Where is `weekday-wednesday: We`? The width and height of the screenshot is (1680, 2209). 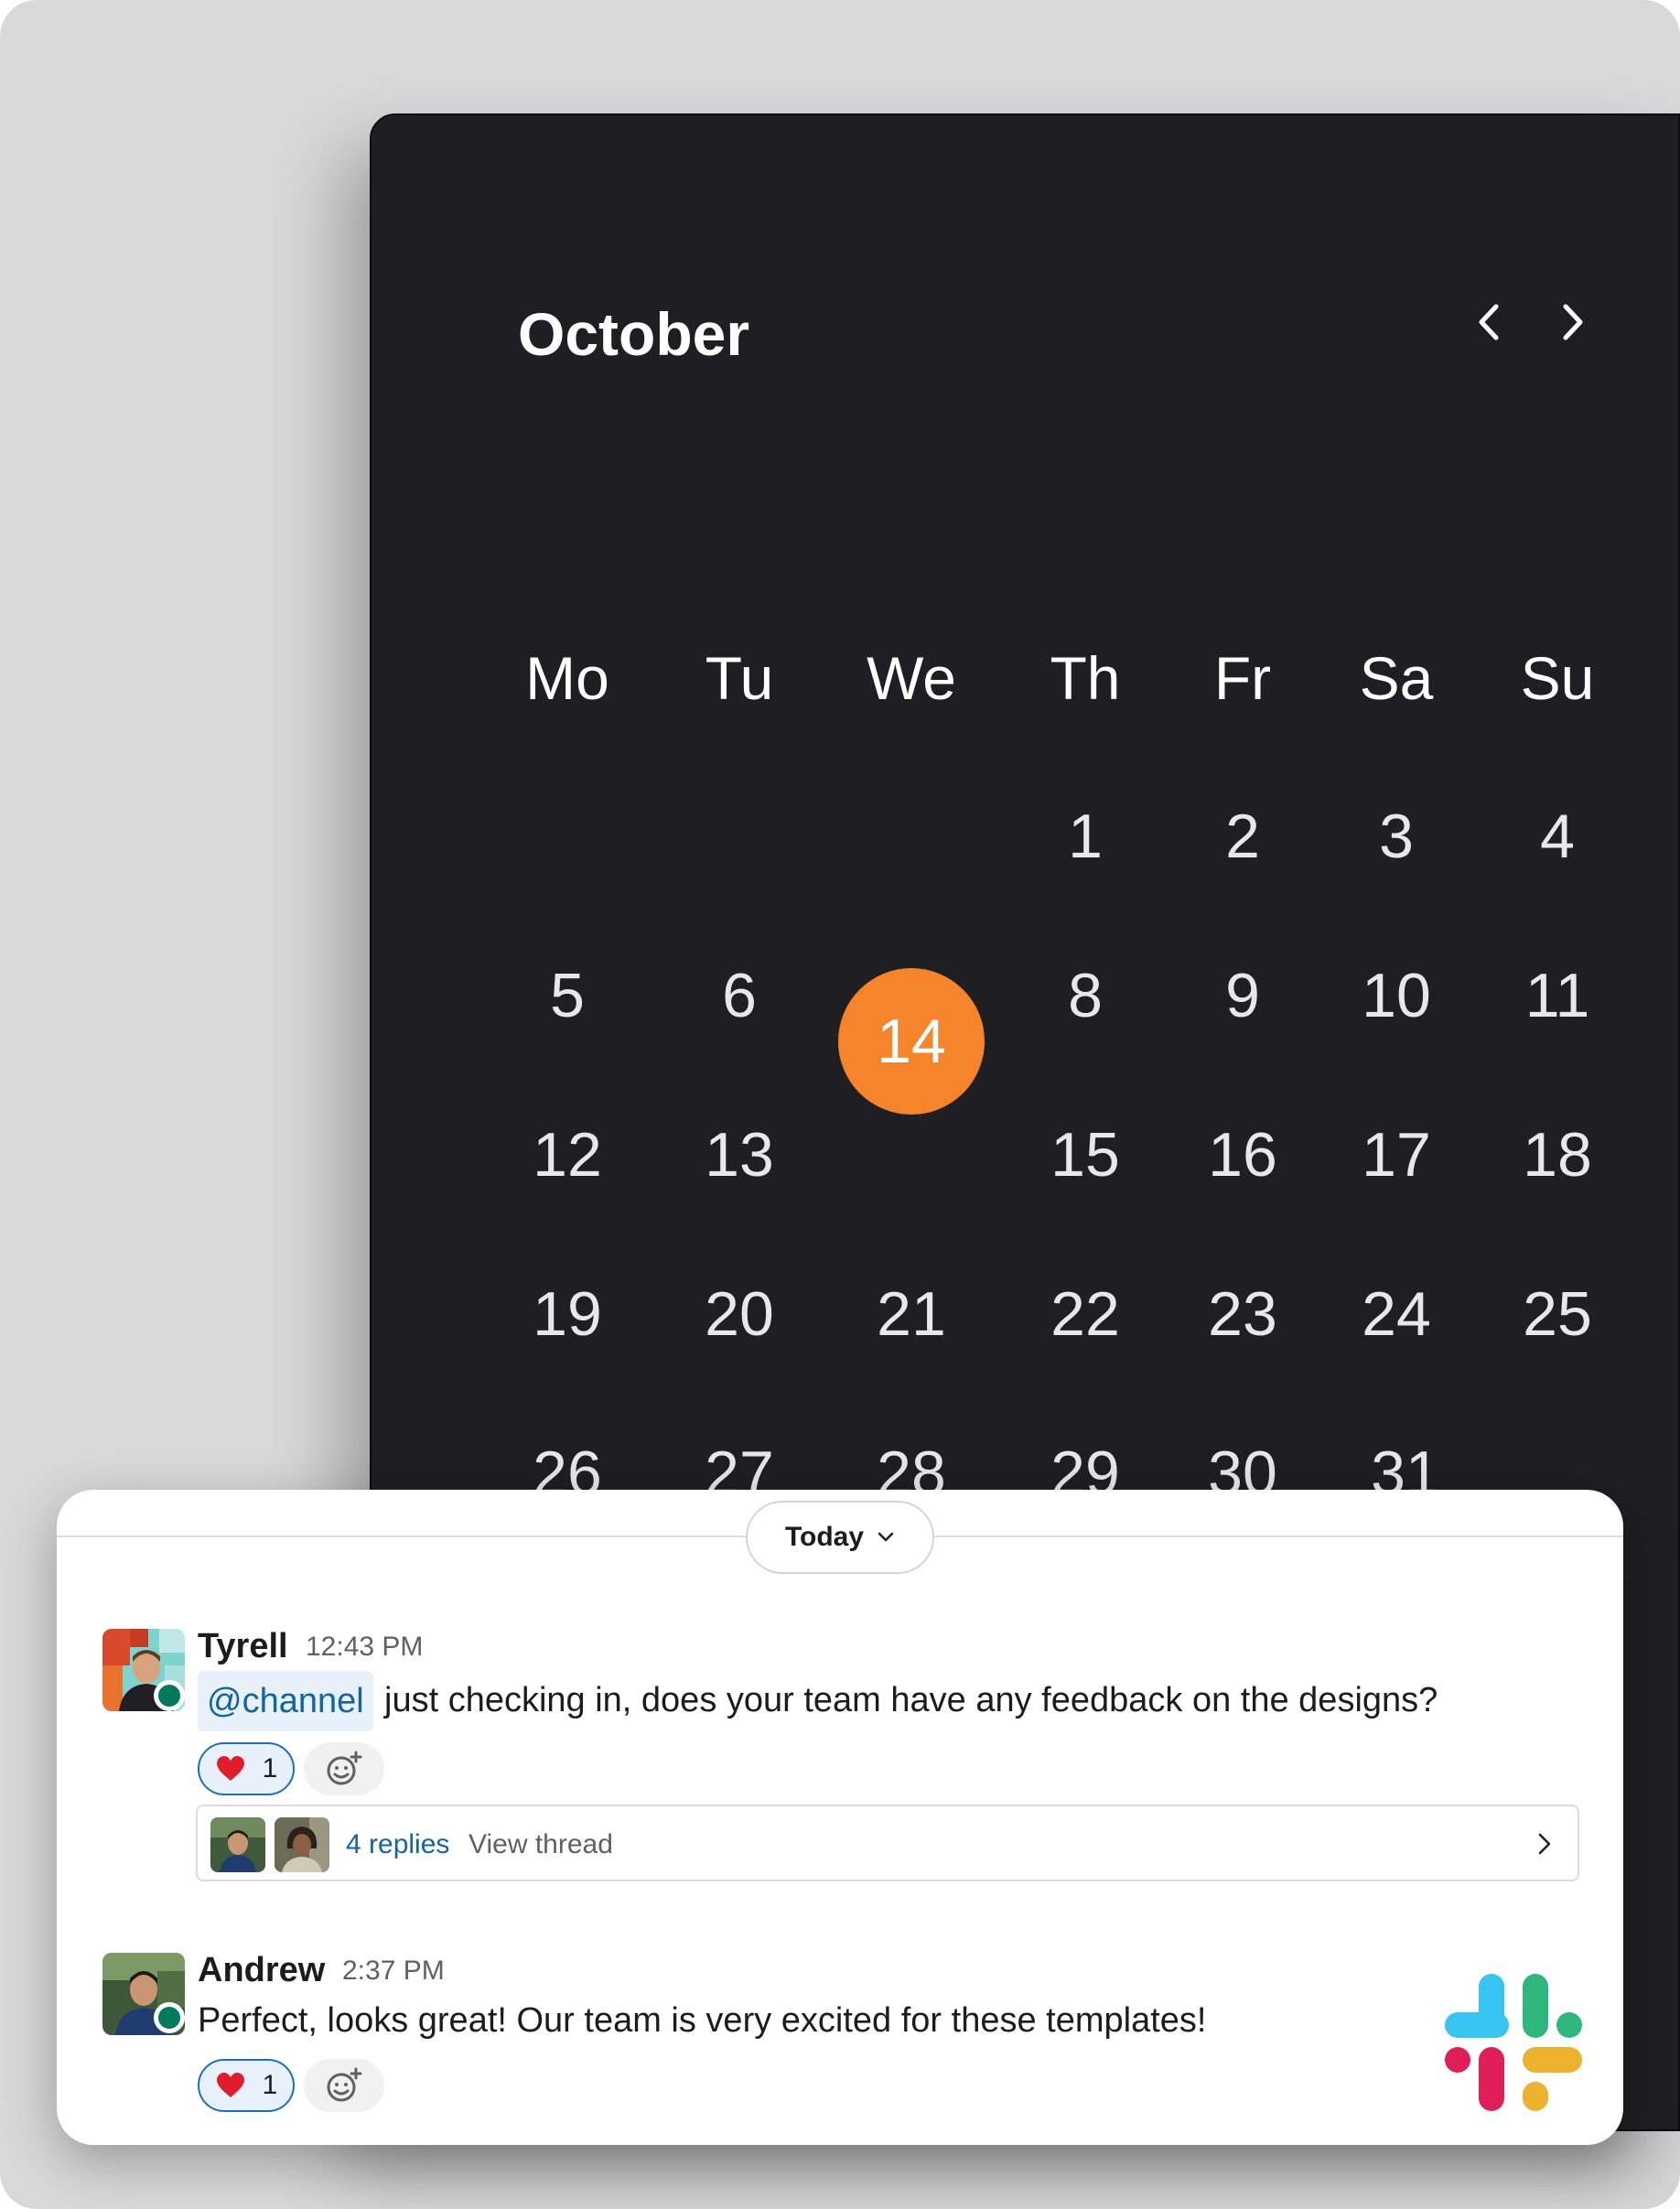
weekday-wednesday: We is located at coordinates (911, 678).